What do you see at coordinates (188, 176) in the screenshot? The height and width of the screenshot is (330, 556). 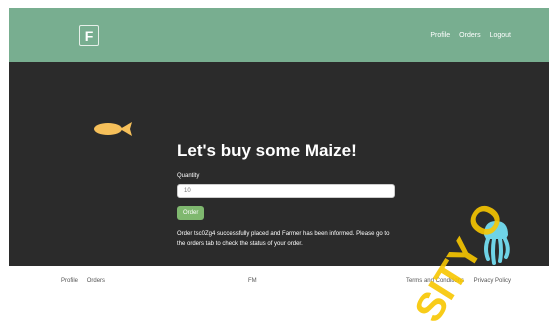 I see `quantity-label: Quantity` at bounding box center [188, 176].